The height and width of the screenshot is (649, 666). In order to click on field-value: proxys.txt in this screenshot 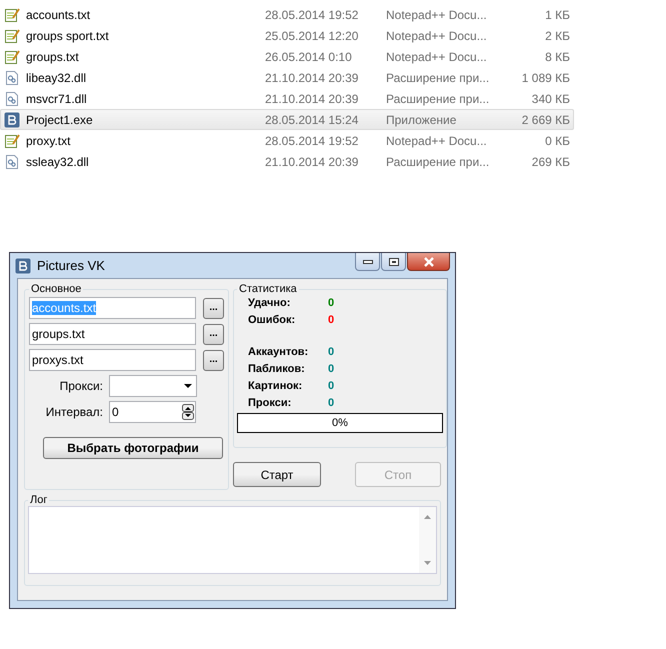, I will do `click(58, 360)`.